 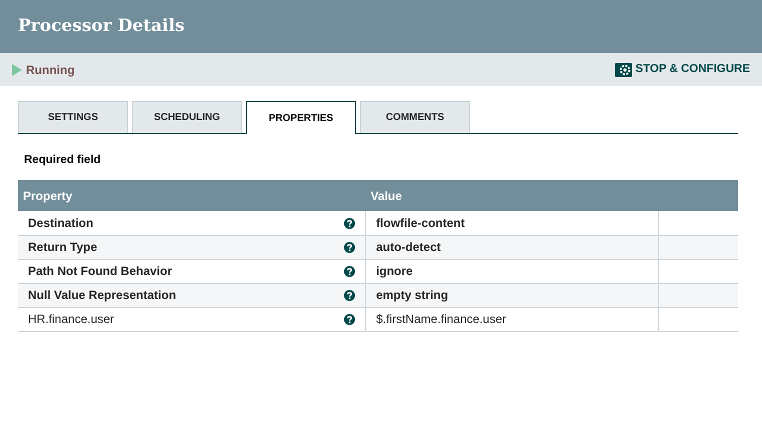 I want to click on property-name: HR.finance.user, so click(x=71, y=319).